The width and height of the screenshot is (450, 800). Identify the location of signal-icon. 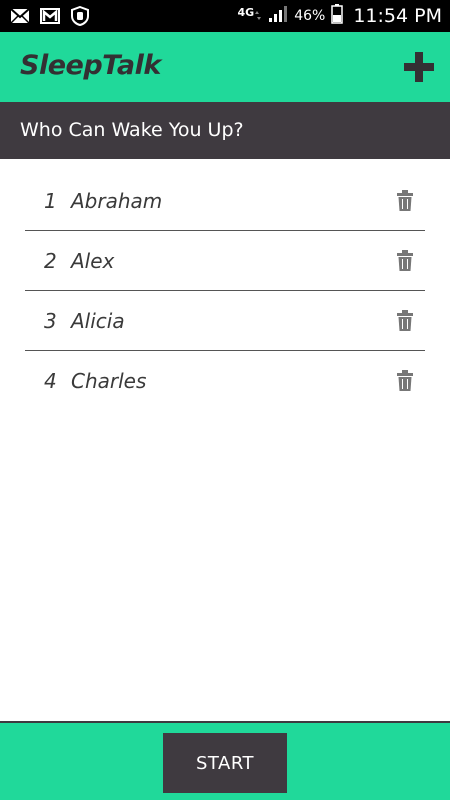
(278, 16).